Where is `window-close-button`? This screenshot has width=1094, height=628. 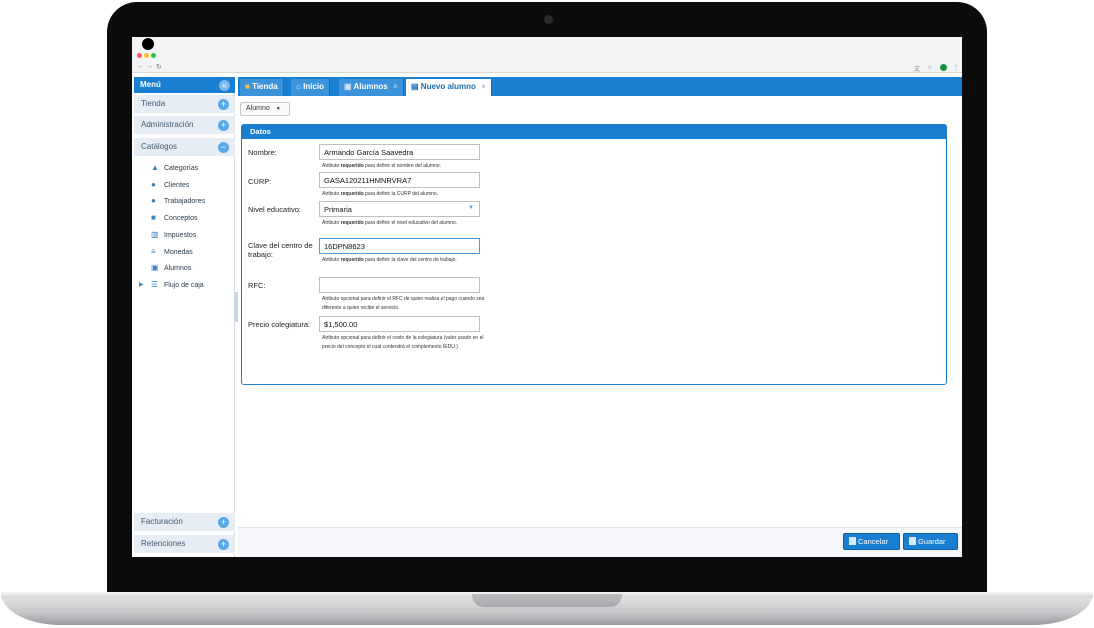 window-close-button is located at coordinates (139, 55).